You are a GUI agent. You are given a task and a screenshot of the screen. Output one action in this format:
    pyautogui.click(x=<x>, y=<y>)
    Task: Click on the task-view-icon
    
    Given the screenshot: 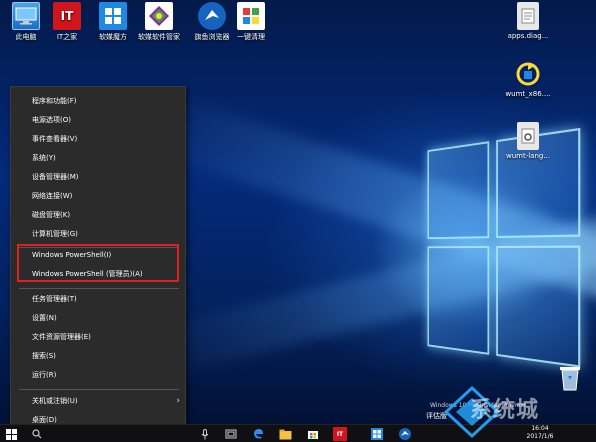 What is the action you would take?
    pyautogui.click(x=231, y=434)
    